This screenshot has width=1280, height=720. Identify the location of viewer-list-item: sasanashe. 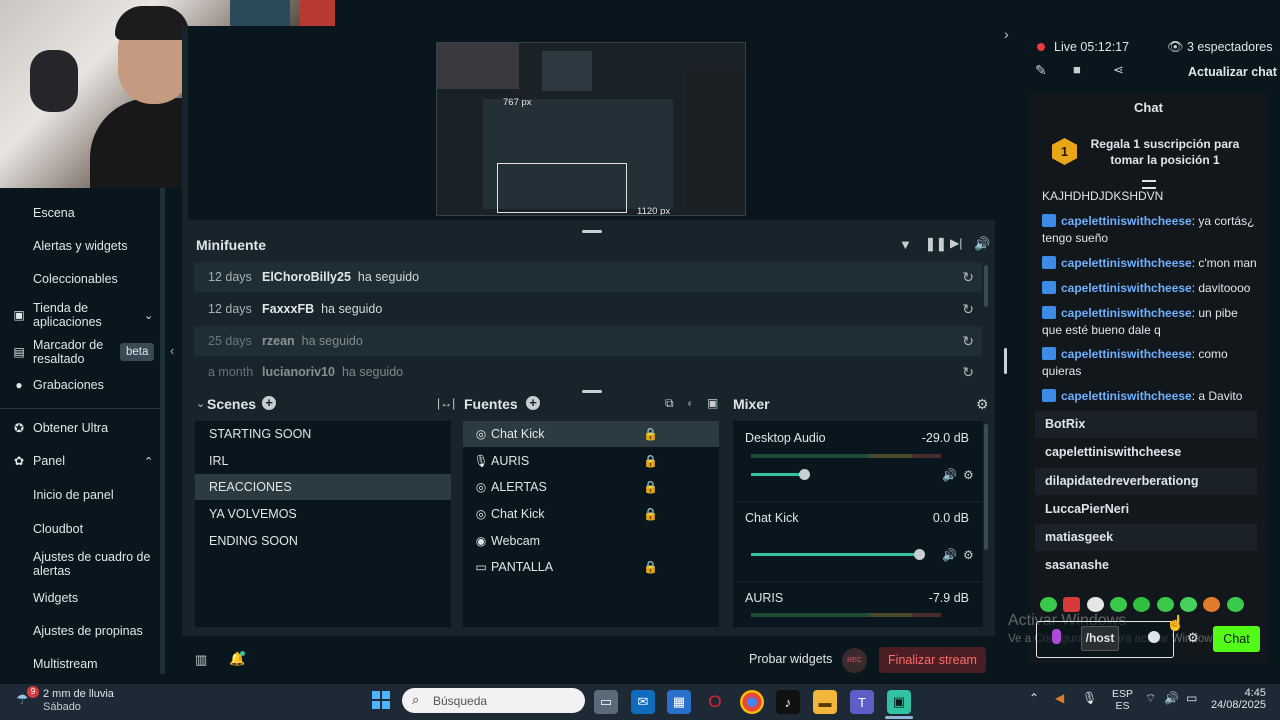
(1146, 565).